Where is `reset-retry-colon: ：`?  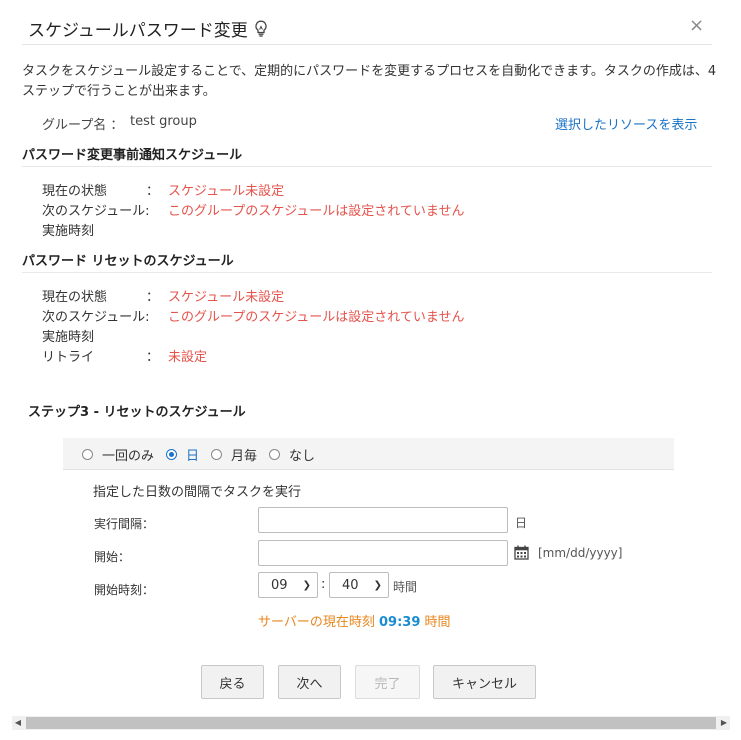 reset-retry-colon: ： is located at coordinates (153, 357).